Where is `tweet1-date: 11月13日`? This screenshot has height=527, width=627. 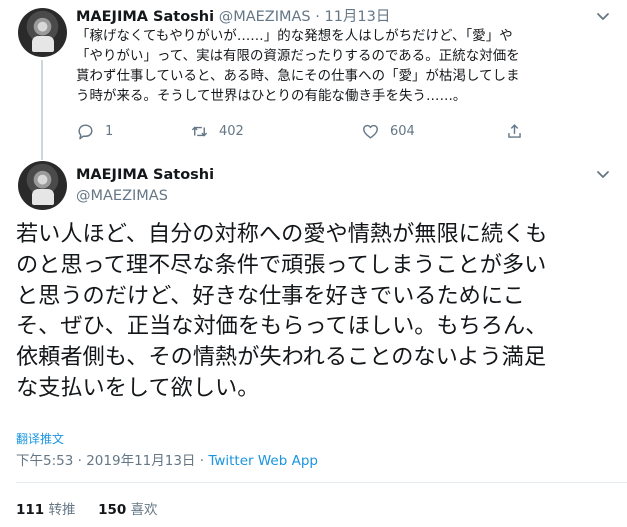
tweet1-date: 11月13日 is located at coordinates (357, 17).